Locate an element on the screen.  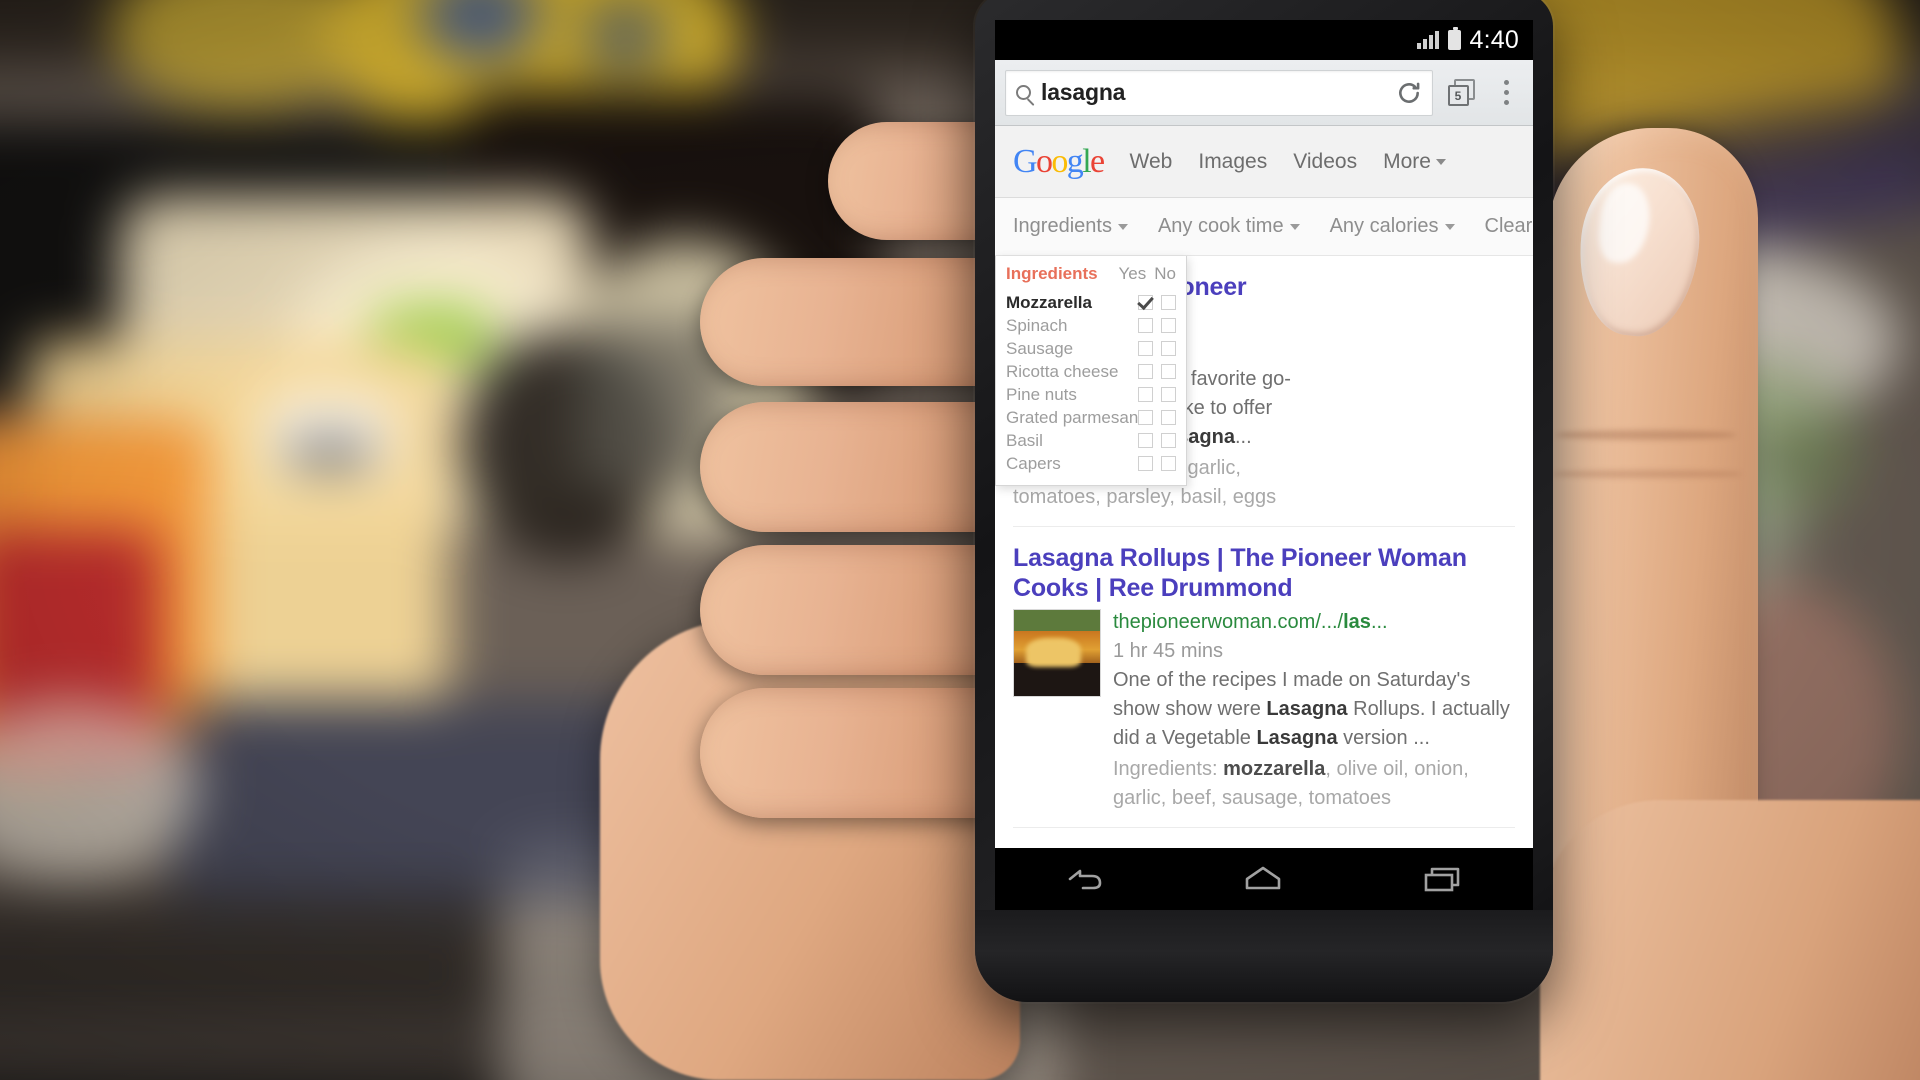
ingredients-line: garlic, beef, sausage, tomatoes is located at coordinates (1252, 798).